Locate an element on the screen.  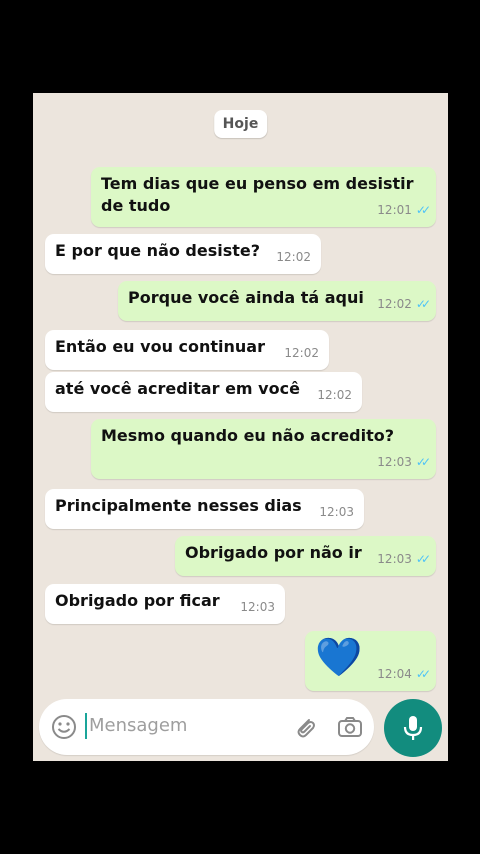
message-meta: 12:01 ✓✓ is located at coordinates (404, 210).